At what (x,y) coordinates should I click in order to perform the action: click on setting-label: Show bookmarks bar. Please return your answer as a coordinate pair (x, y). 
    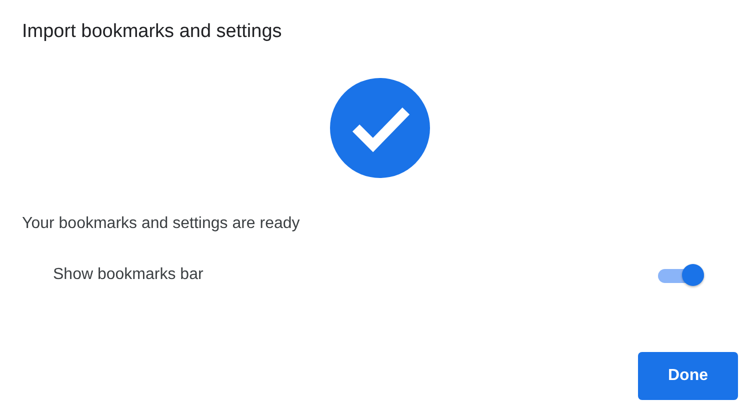
    Looking at the image, I should click on (128, 275).